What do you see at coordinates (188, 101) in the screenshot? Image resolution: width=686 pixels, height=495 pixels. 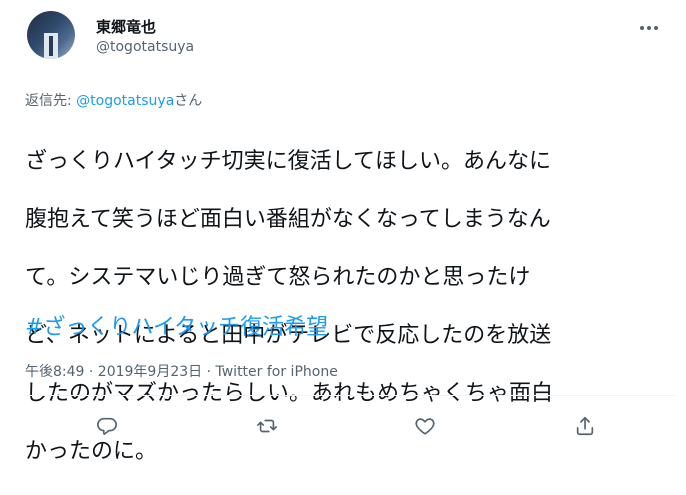 I see `reply-suffix: さん` at bounding box center [188, 101].